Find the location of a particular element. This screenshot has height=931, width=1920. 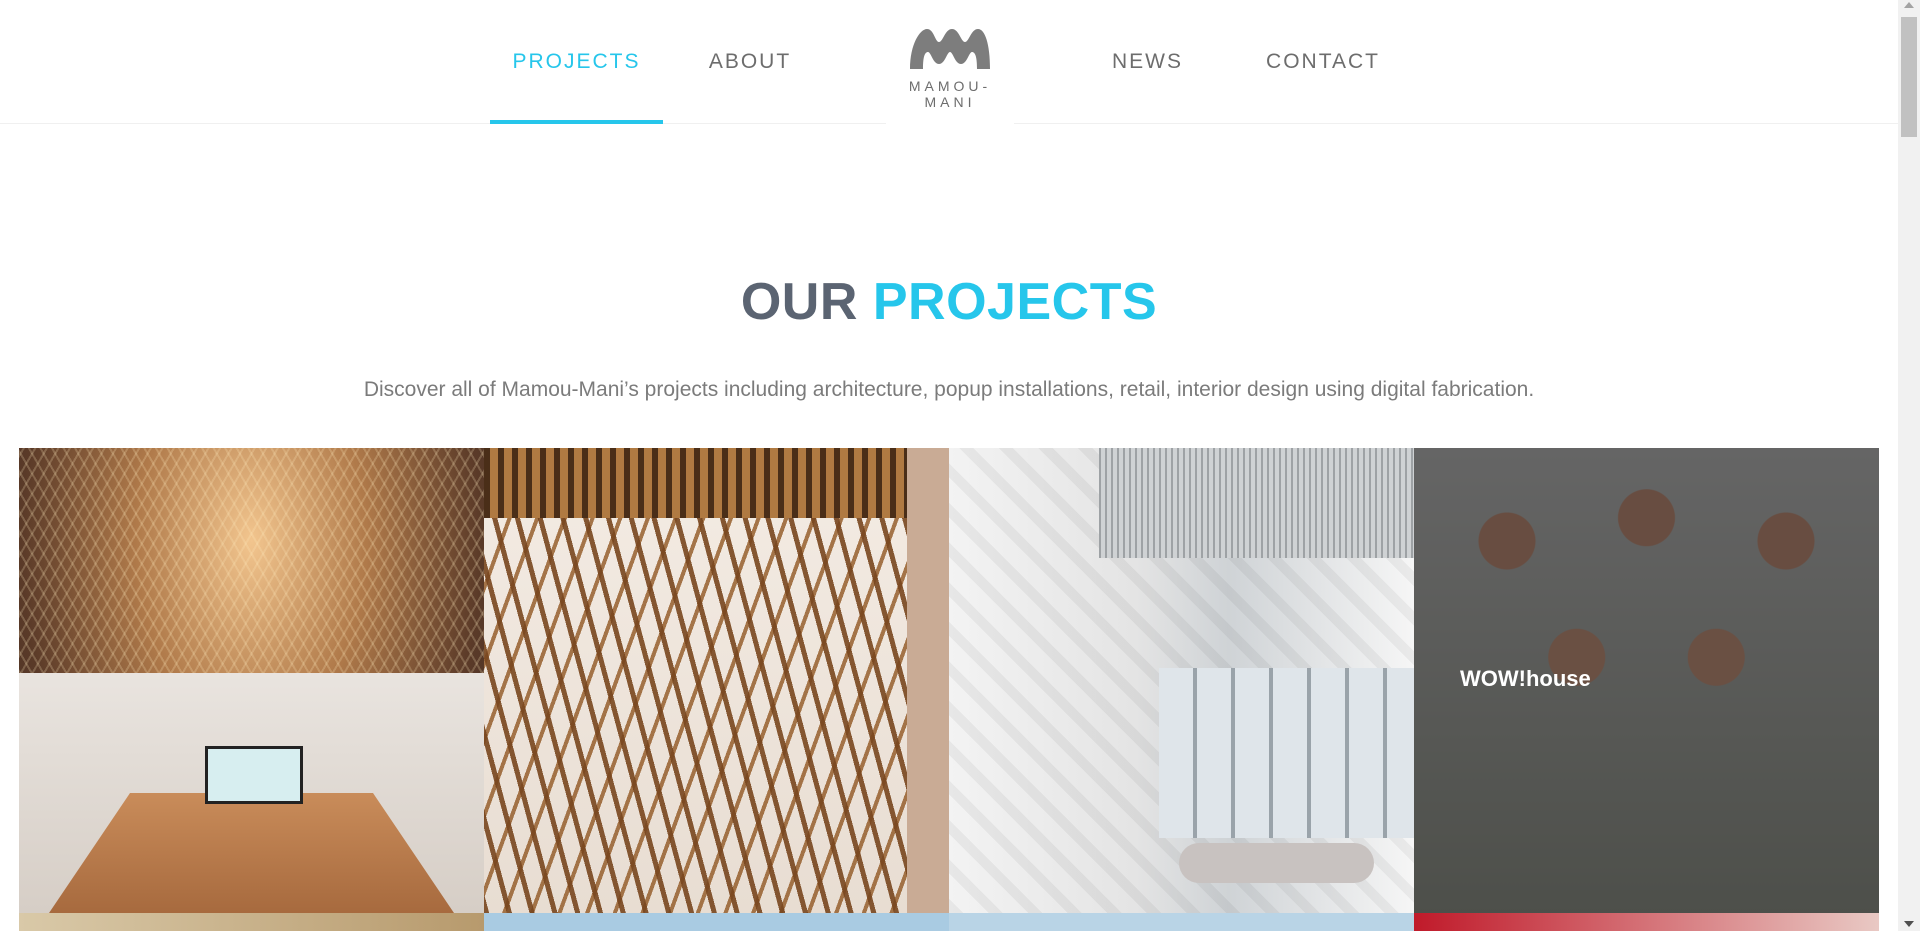

logo-icon is located at coordinates (950, 49).